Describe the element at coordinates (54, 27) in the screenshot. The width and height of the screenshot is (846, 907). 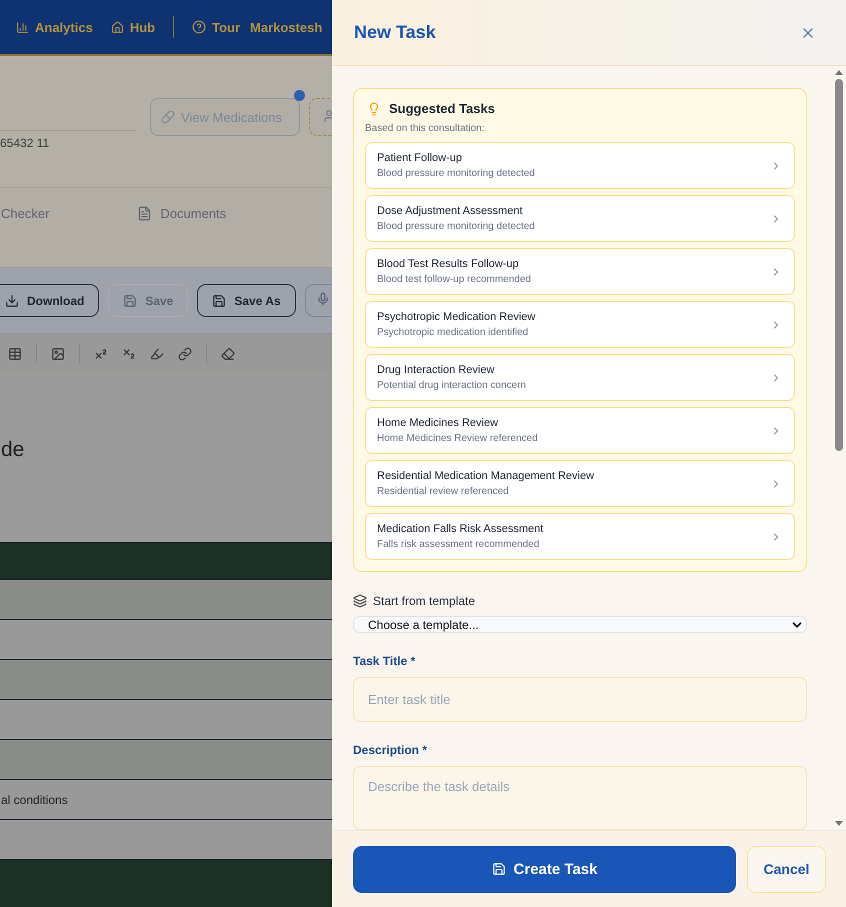
I see `nav-link: Analytics` at that location.